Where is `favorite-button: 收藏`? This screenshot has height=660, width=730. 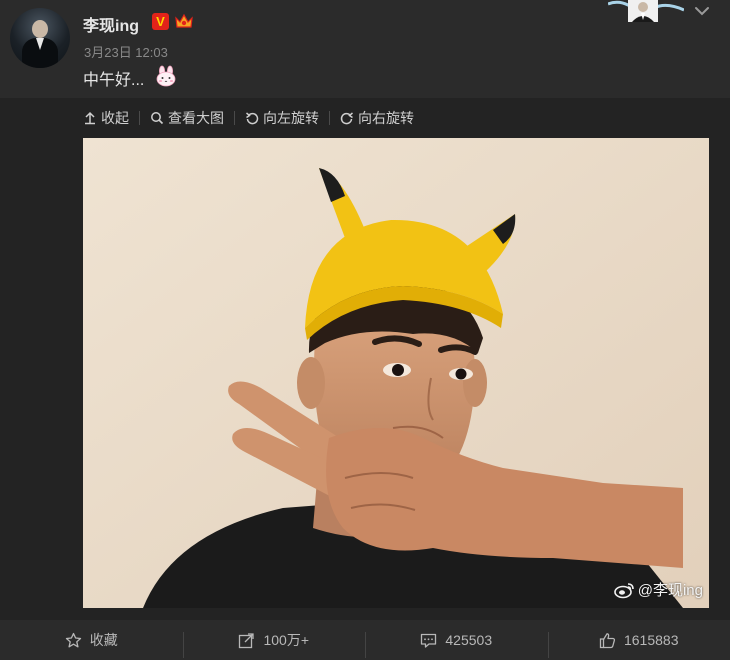 favorite-button: 收藏 is located at coordinates (91, 640).